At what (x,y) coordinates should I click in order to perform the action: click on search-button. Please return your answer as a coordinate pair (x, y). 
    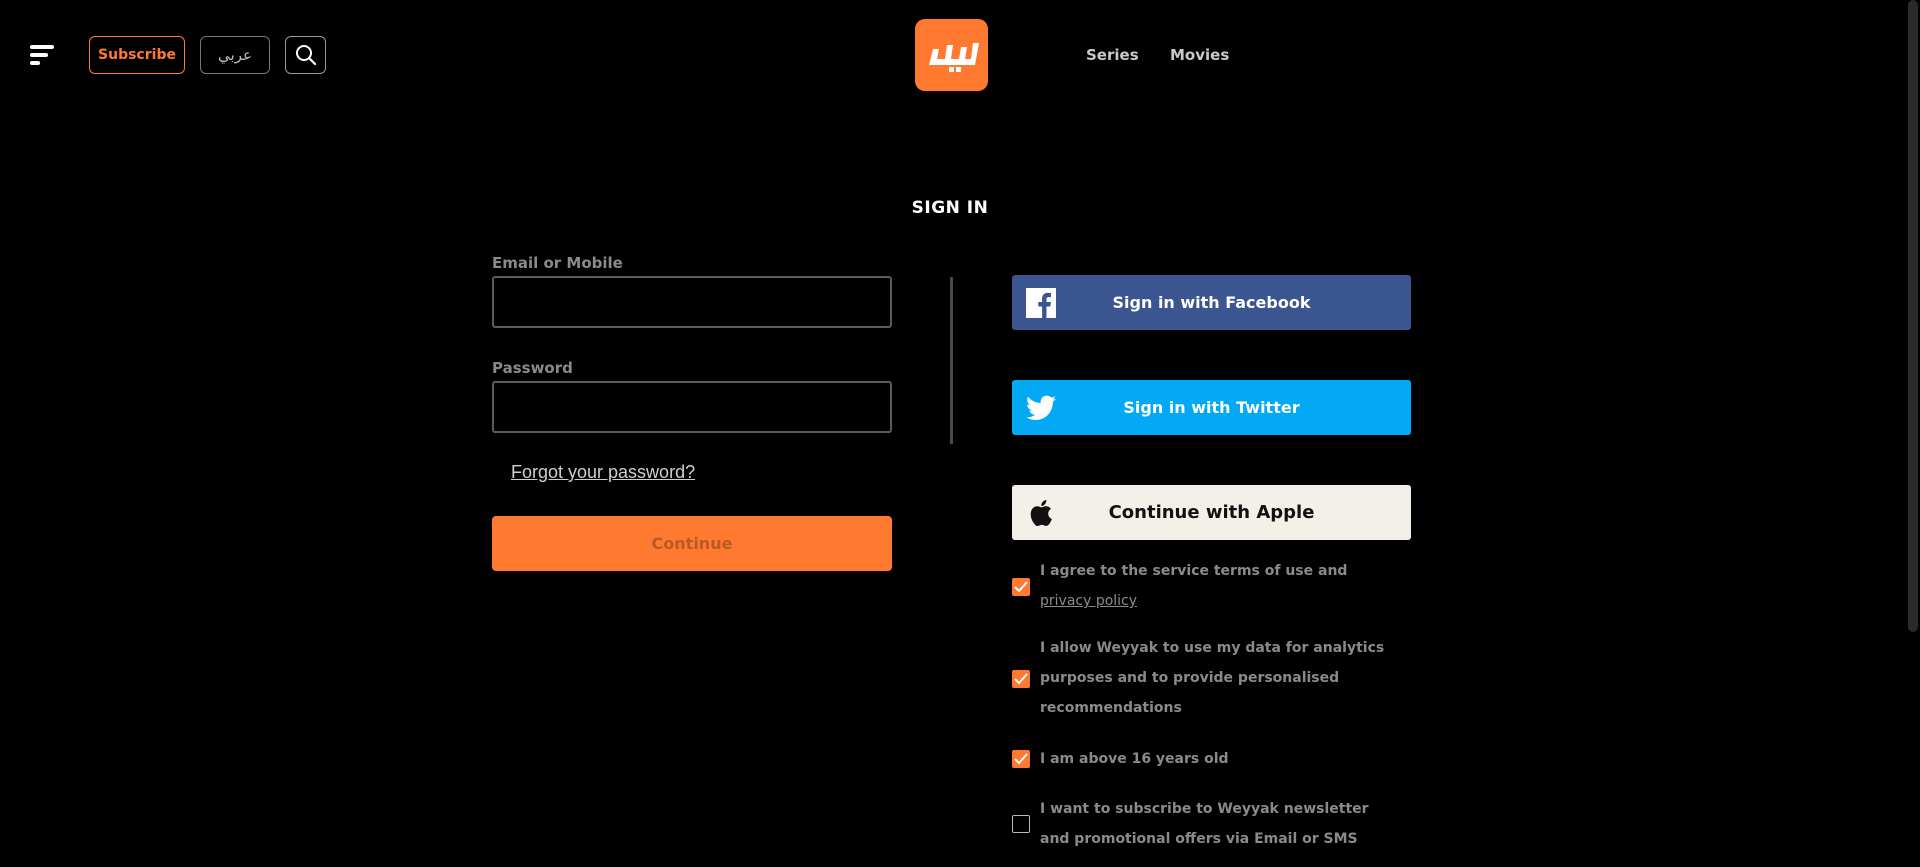
    Looking at the image, I should click on (305, 55).